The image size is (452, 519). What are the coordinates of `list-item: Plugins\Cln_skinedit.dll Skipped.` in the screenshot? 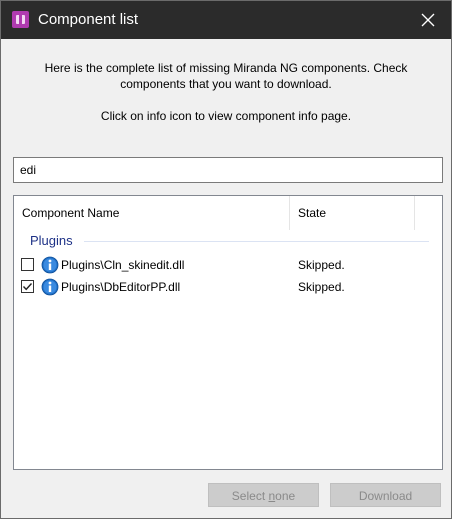 It's located at (228, 266).